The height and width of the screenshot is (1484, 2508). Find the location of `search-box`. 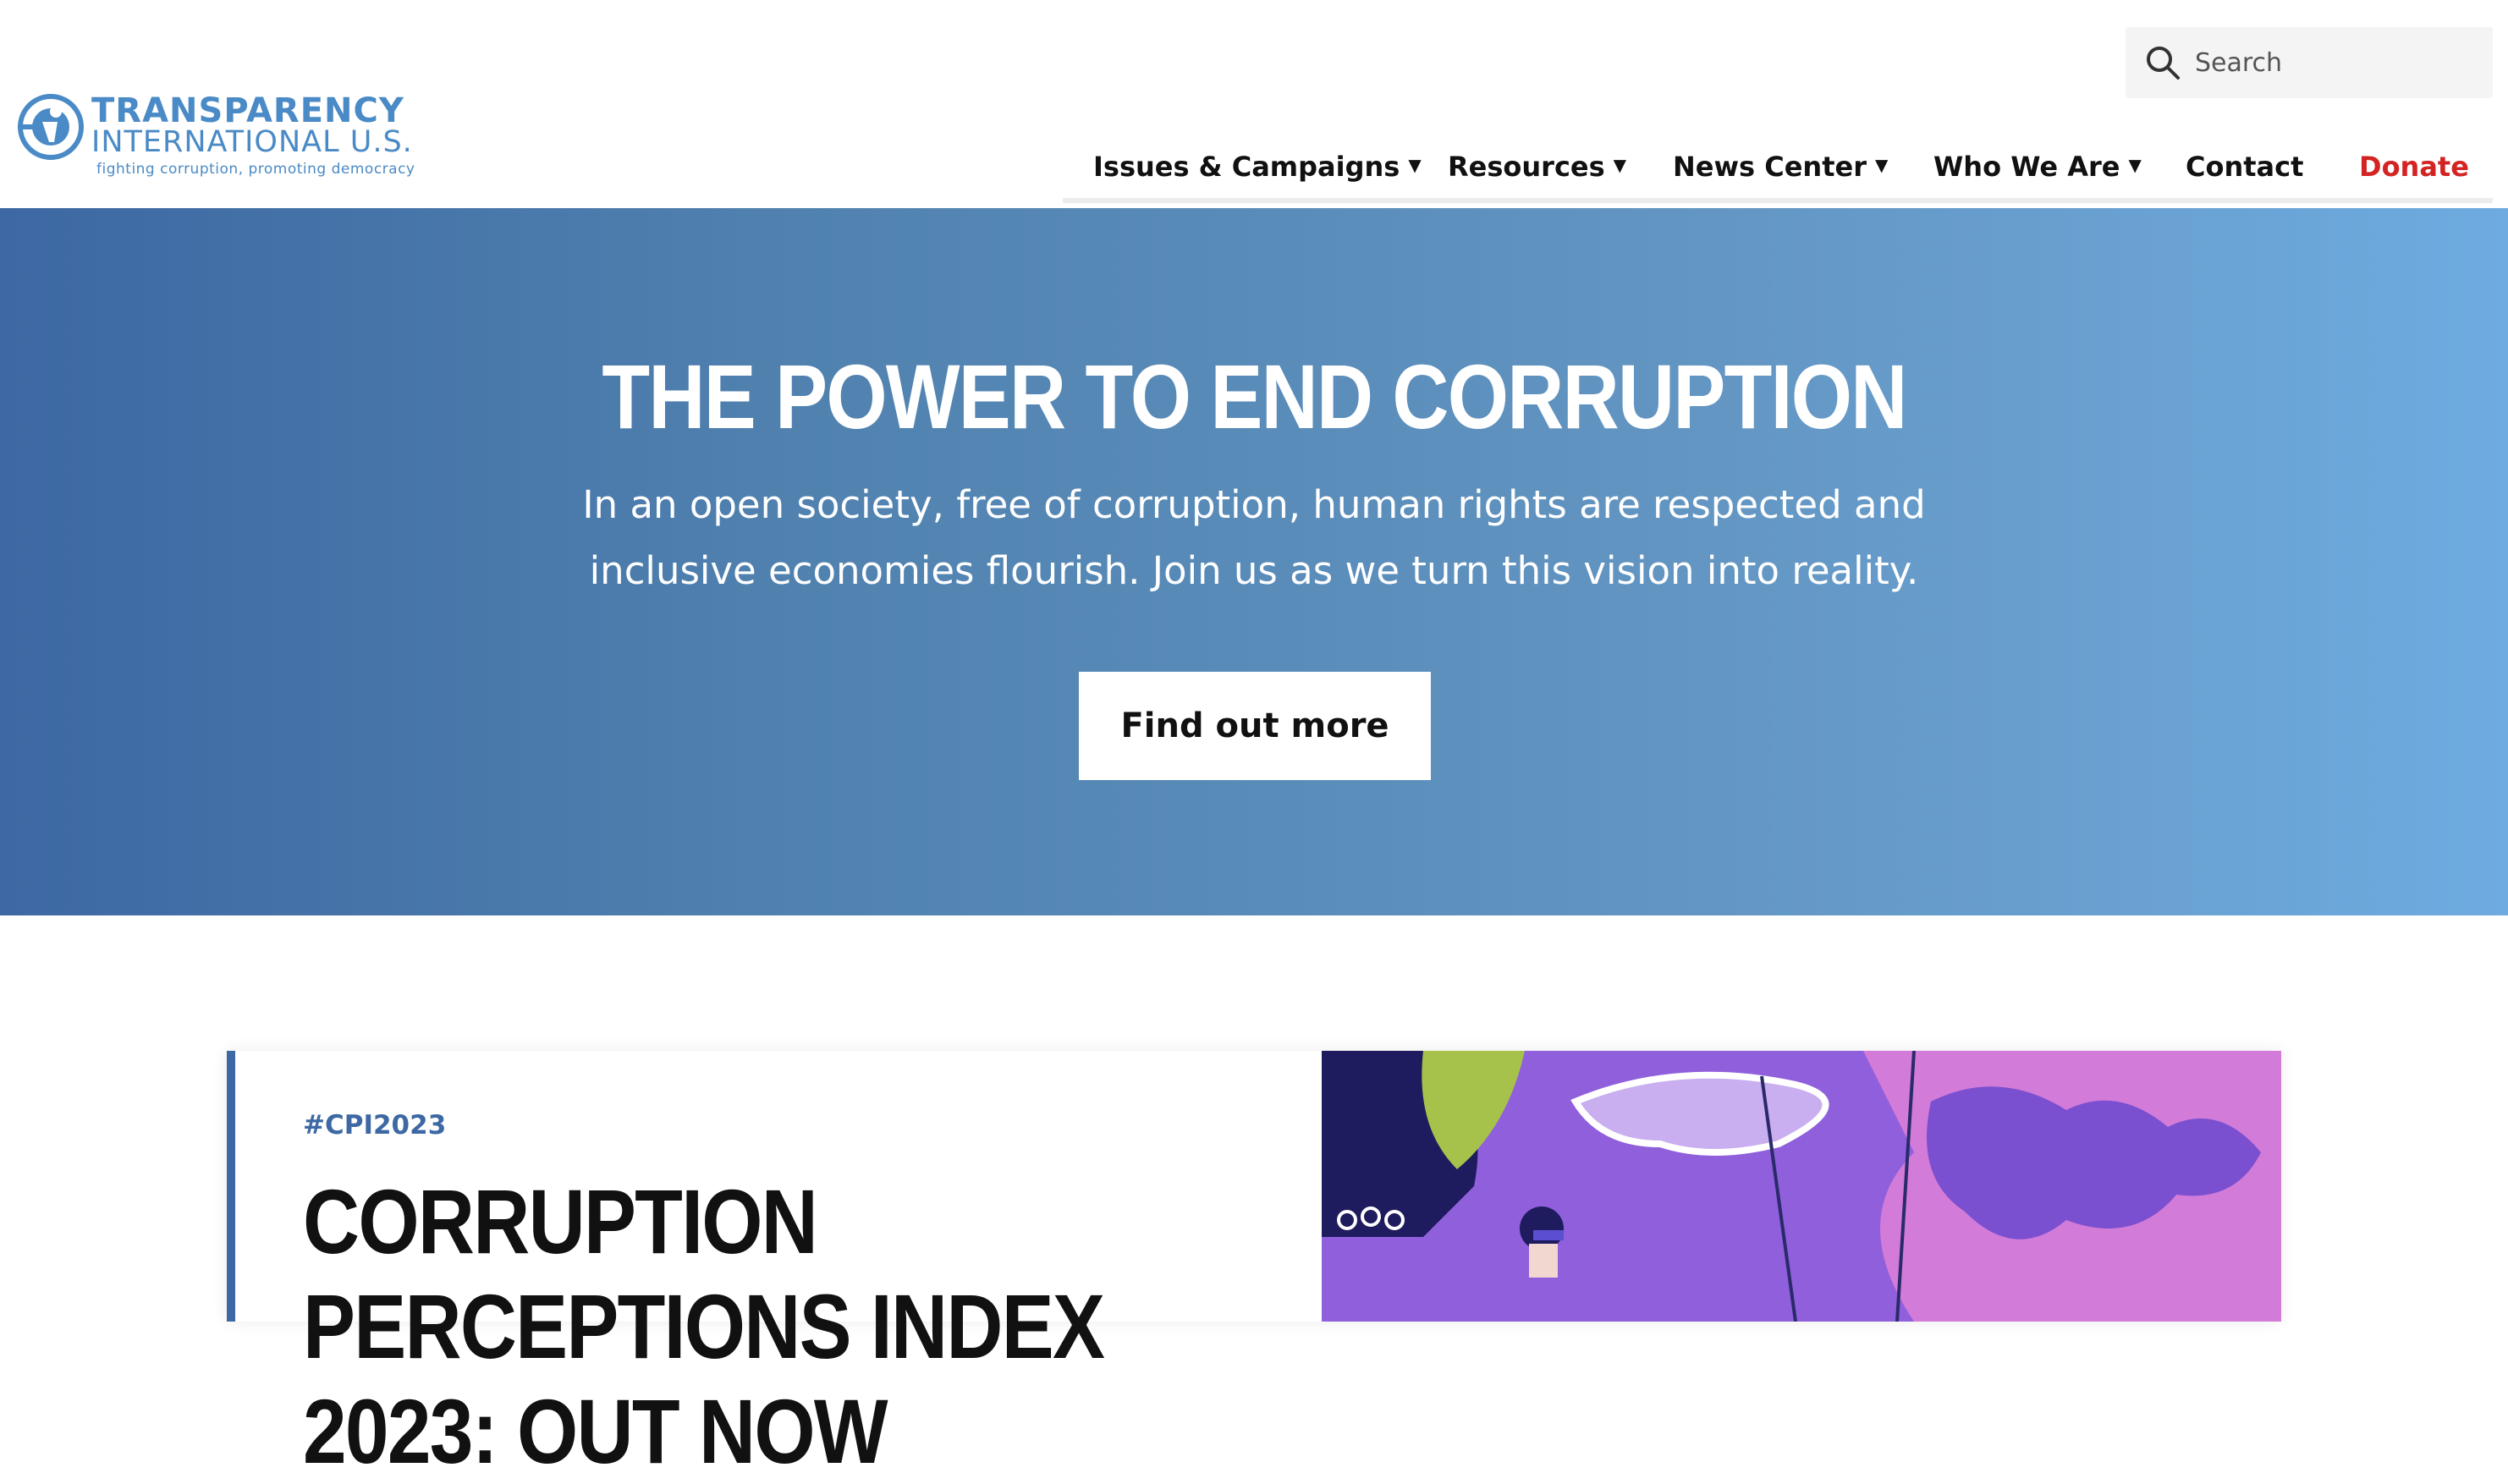

search-box is located at coordinates (2309, 62).